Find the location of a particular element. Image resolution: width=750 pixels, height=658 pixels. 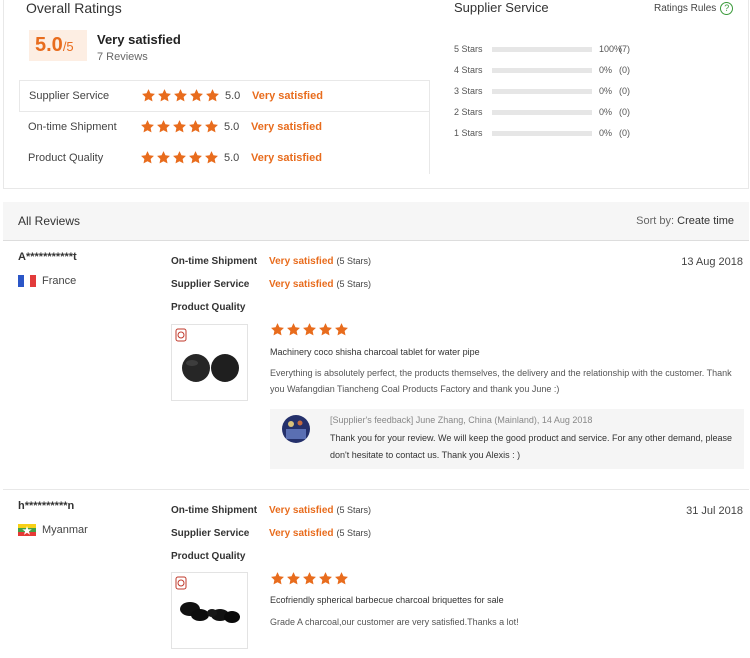

all-reviews-header: All Reviews Sort by: Create time is located at coordinates (376, 221).